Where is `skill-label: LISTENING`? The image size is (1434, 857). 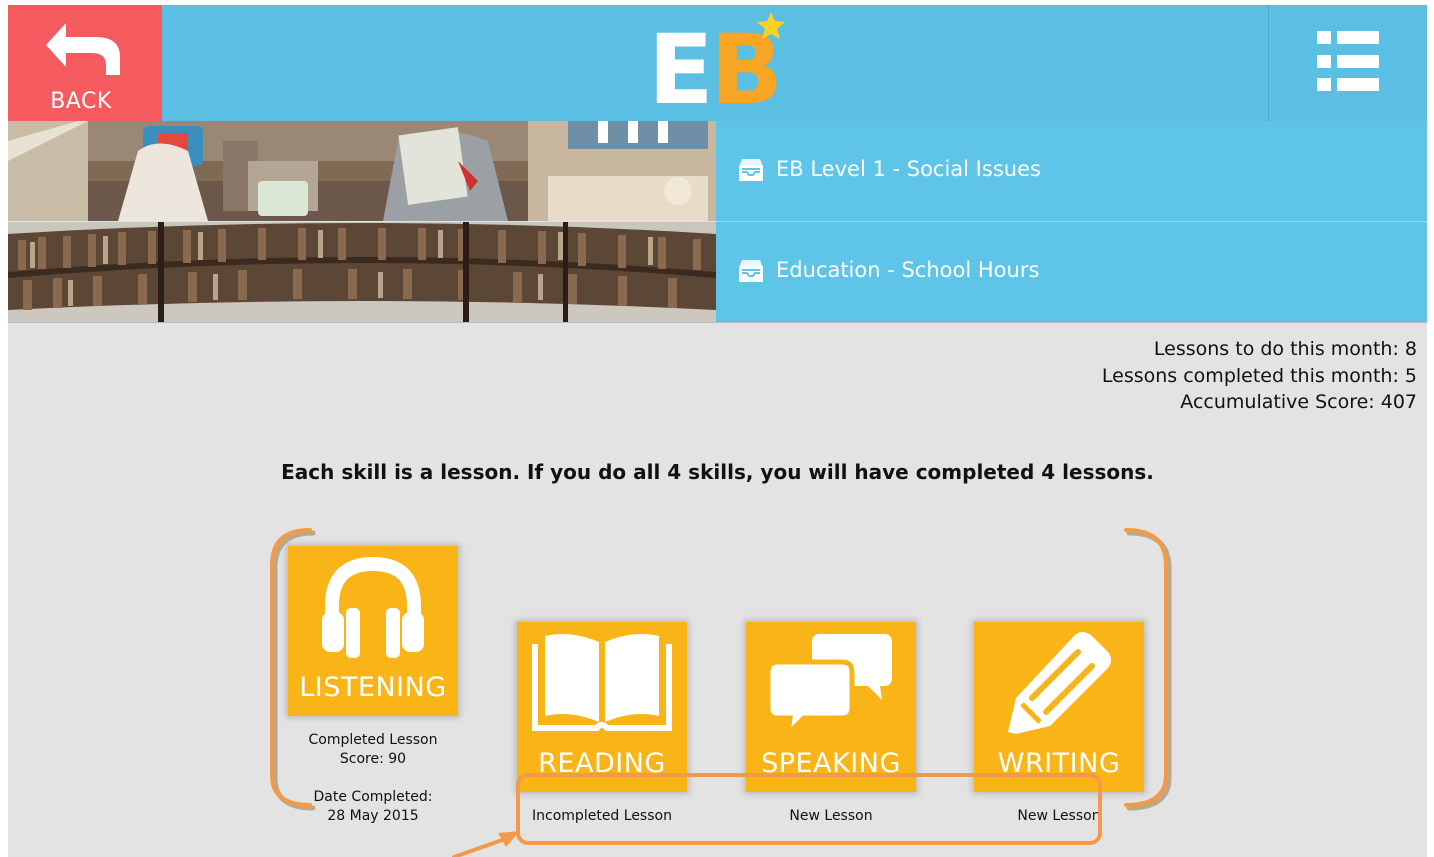
skill-label: LISTENING is located at coordinates (373, 687).